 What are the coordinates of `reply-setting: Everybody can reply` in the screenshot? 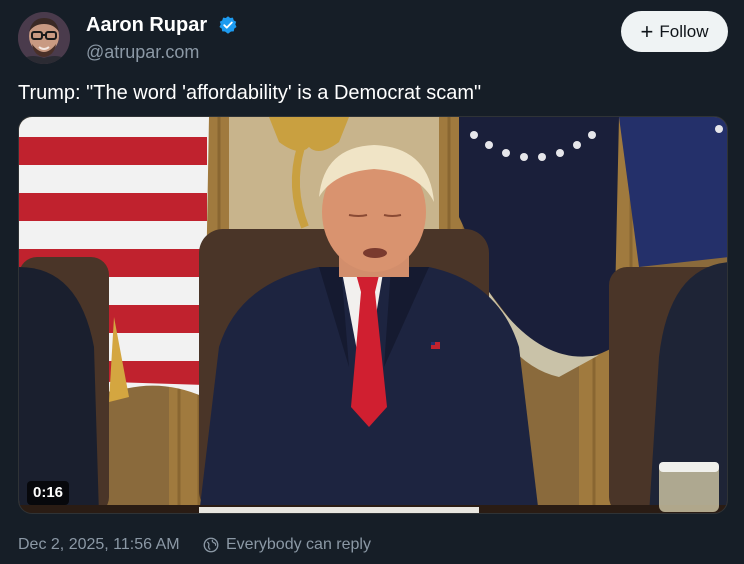 It's located at (286, 545).